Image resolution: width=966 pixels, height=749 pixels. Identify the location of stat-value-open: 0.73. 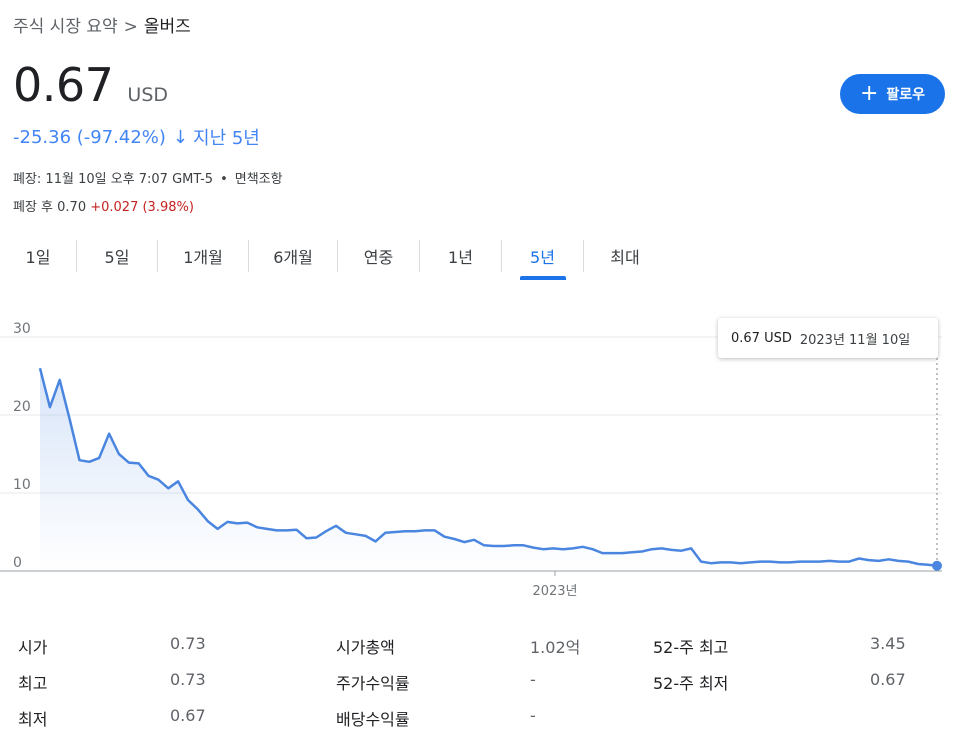
(188, 643).